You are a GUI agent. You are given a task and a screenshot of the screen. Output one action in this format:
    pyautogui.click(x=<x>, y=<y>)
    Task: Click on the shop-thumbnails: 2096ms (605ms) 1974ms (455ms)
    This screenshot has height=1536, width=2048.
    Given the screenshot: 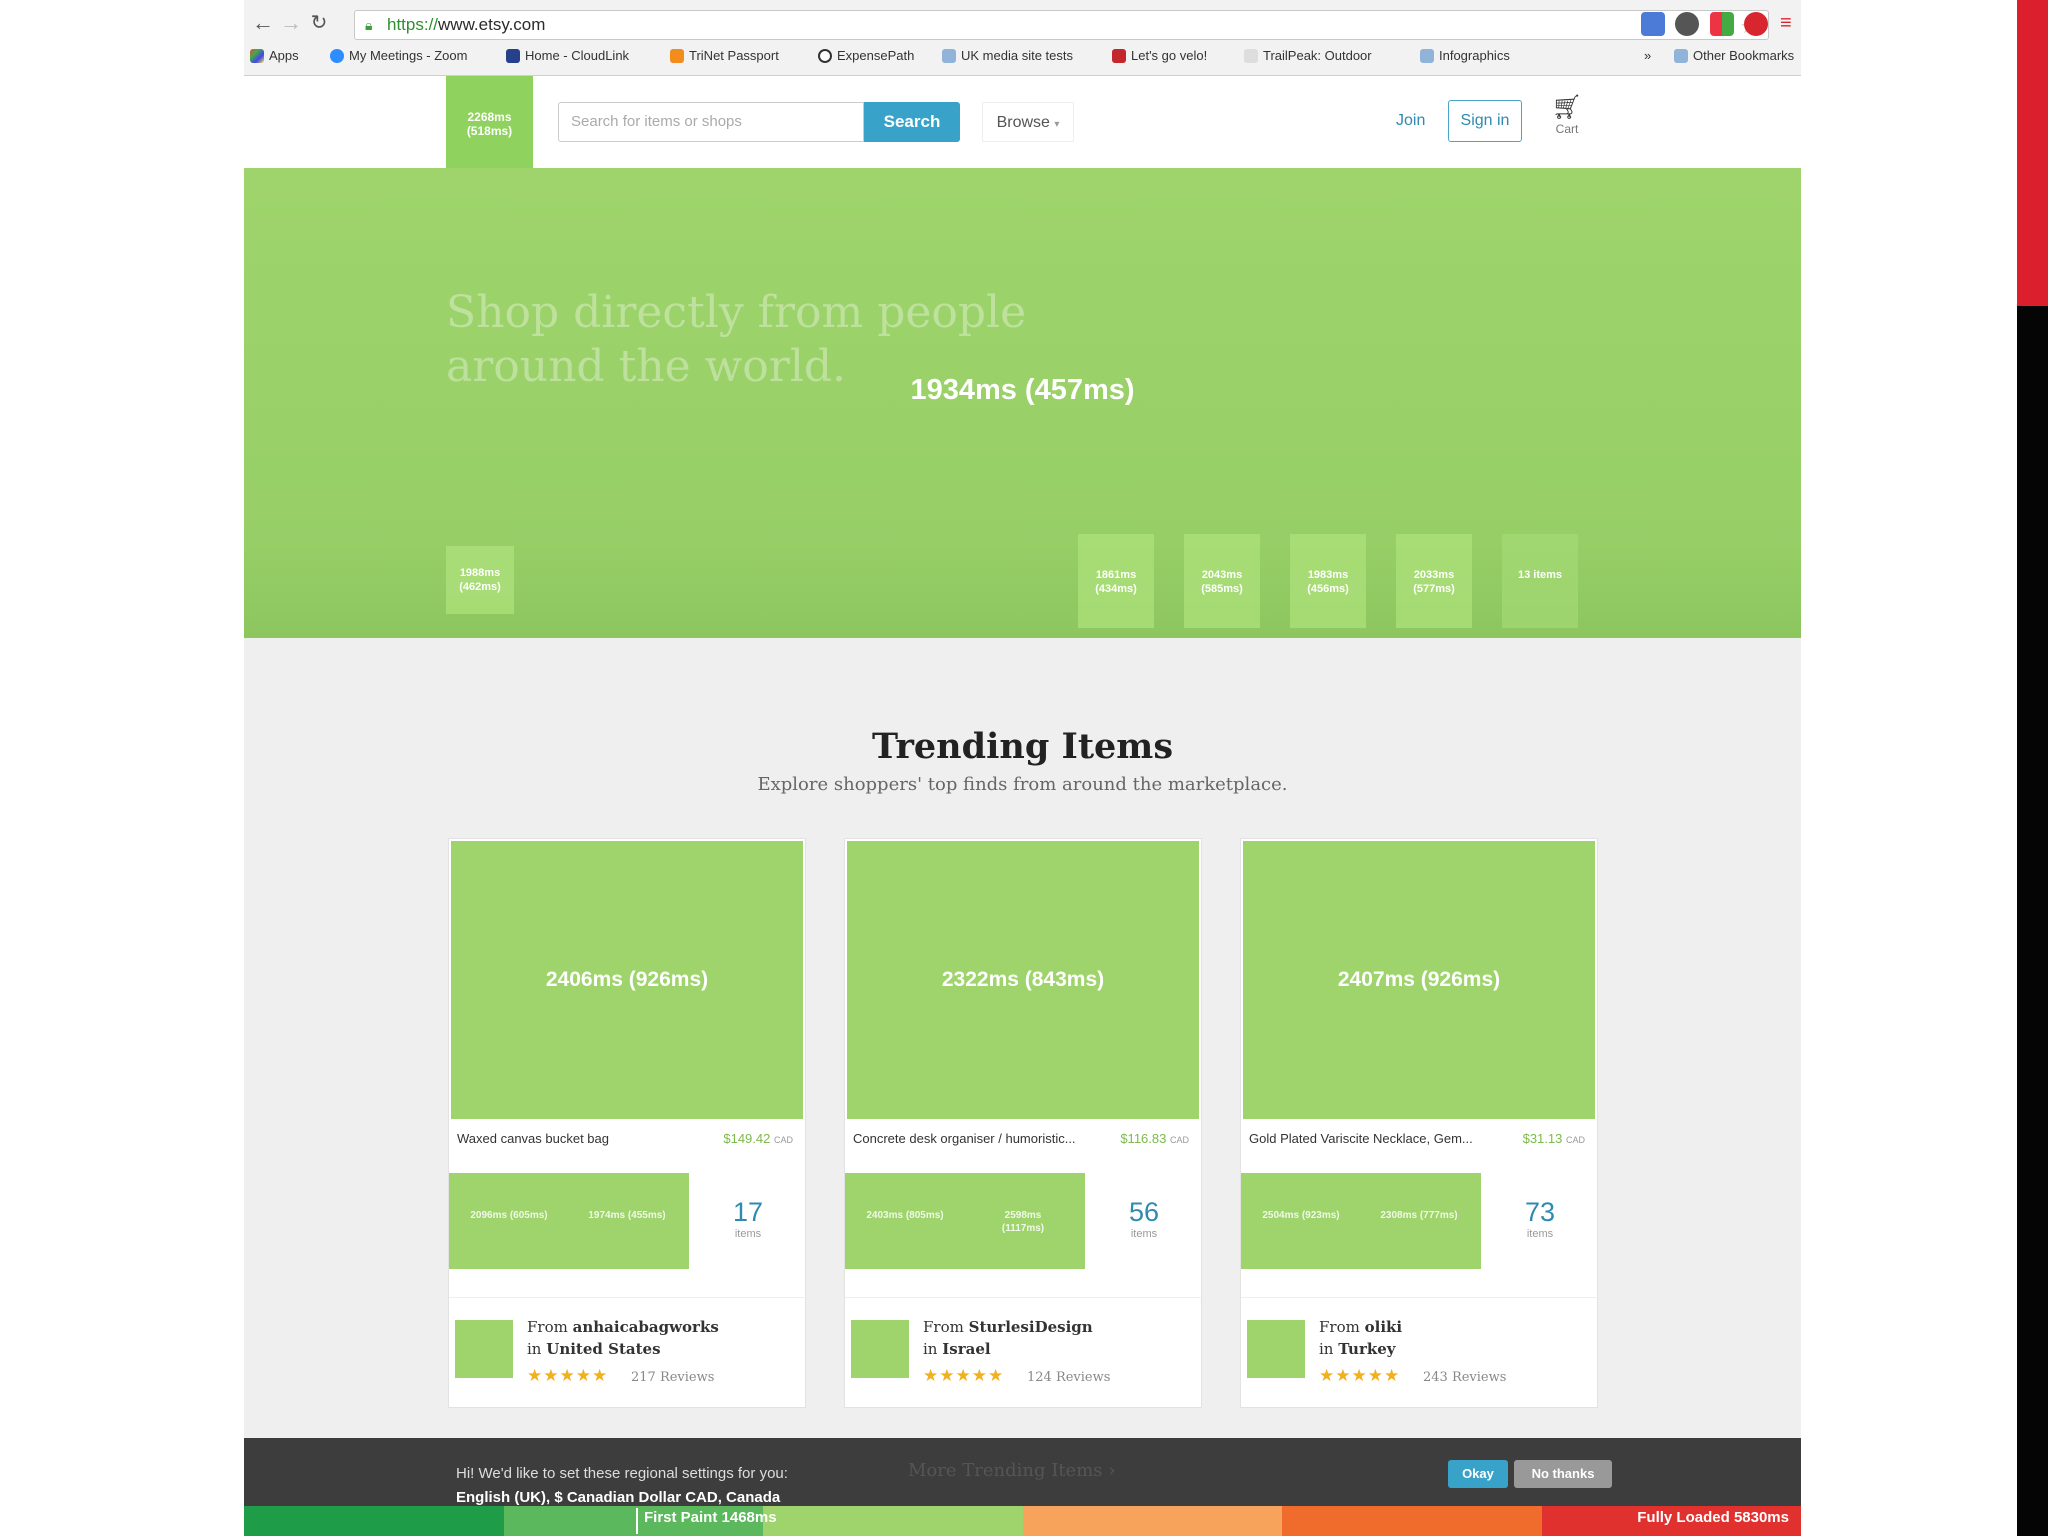 What is the action you would take?
    pyautogui.click(x=569, y=1221)
    